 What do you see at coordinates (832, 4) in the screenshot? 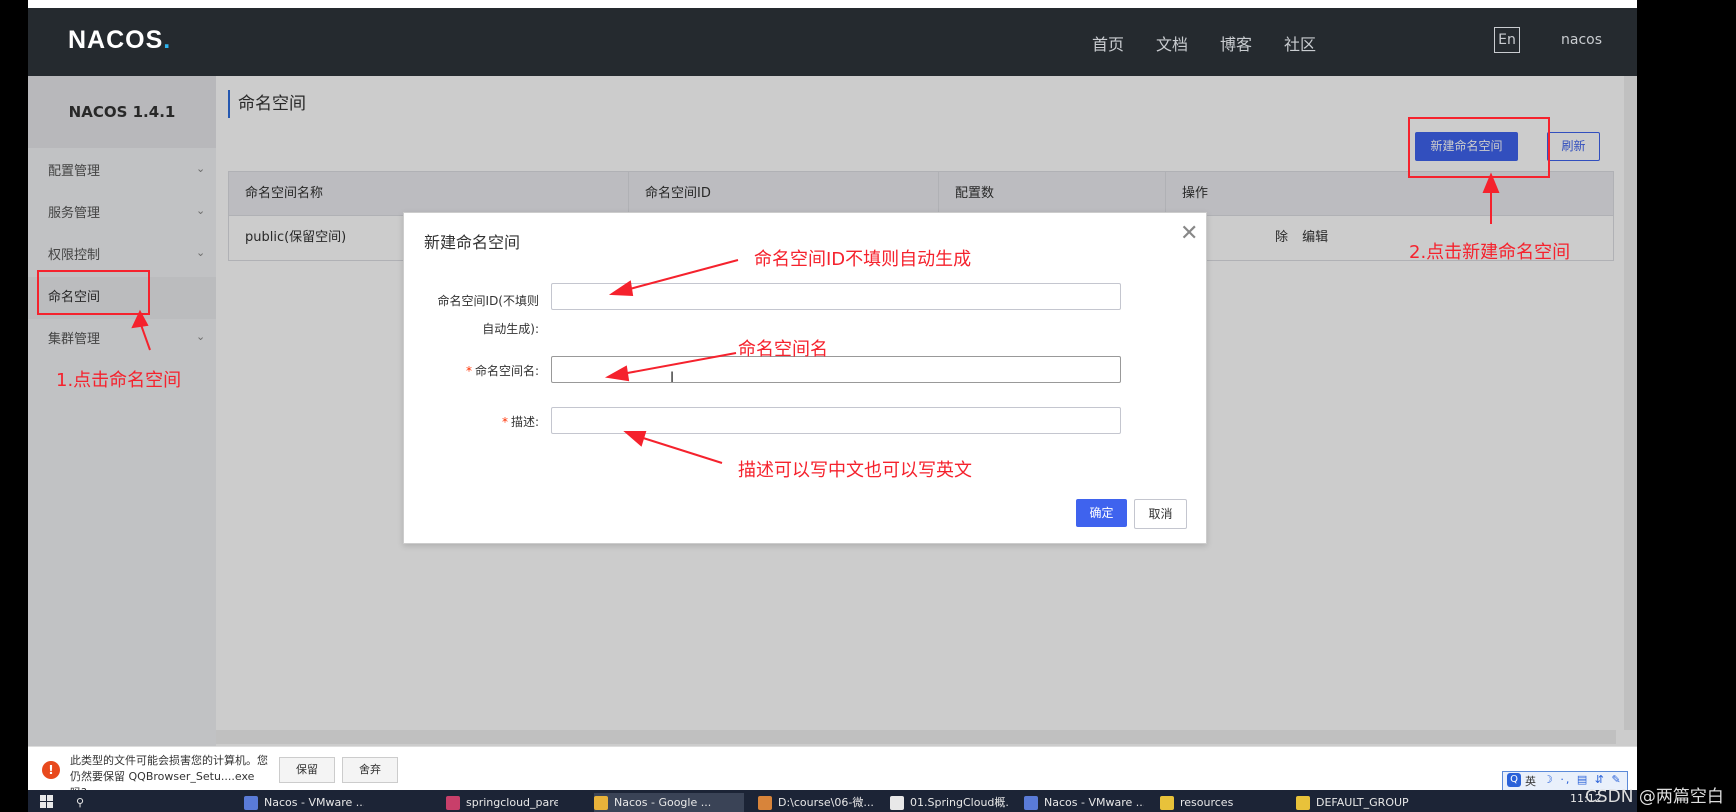
I see `browser-top-edge` at bounding box center [832, 4].